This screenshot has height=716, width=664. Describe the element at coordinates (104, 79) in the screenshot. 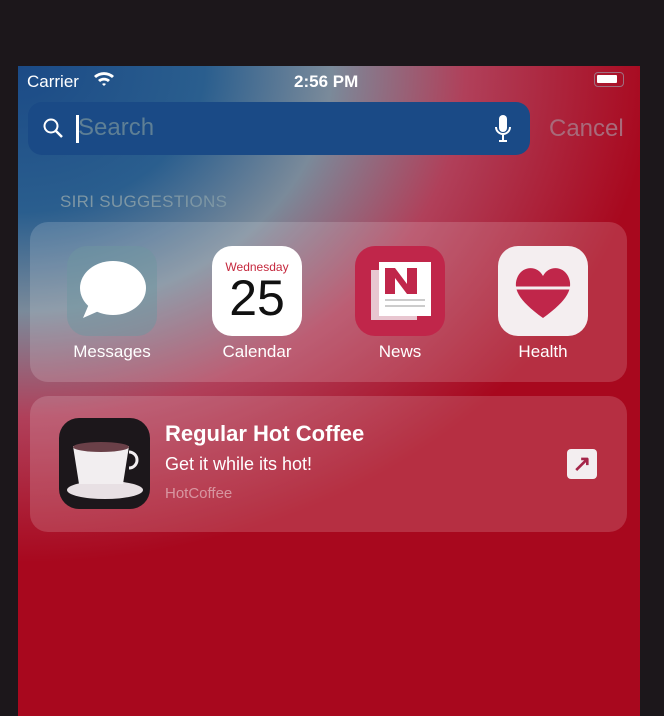

I see `wifi-icon` at that location.